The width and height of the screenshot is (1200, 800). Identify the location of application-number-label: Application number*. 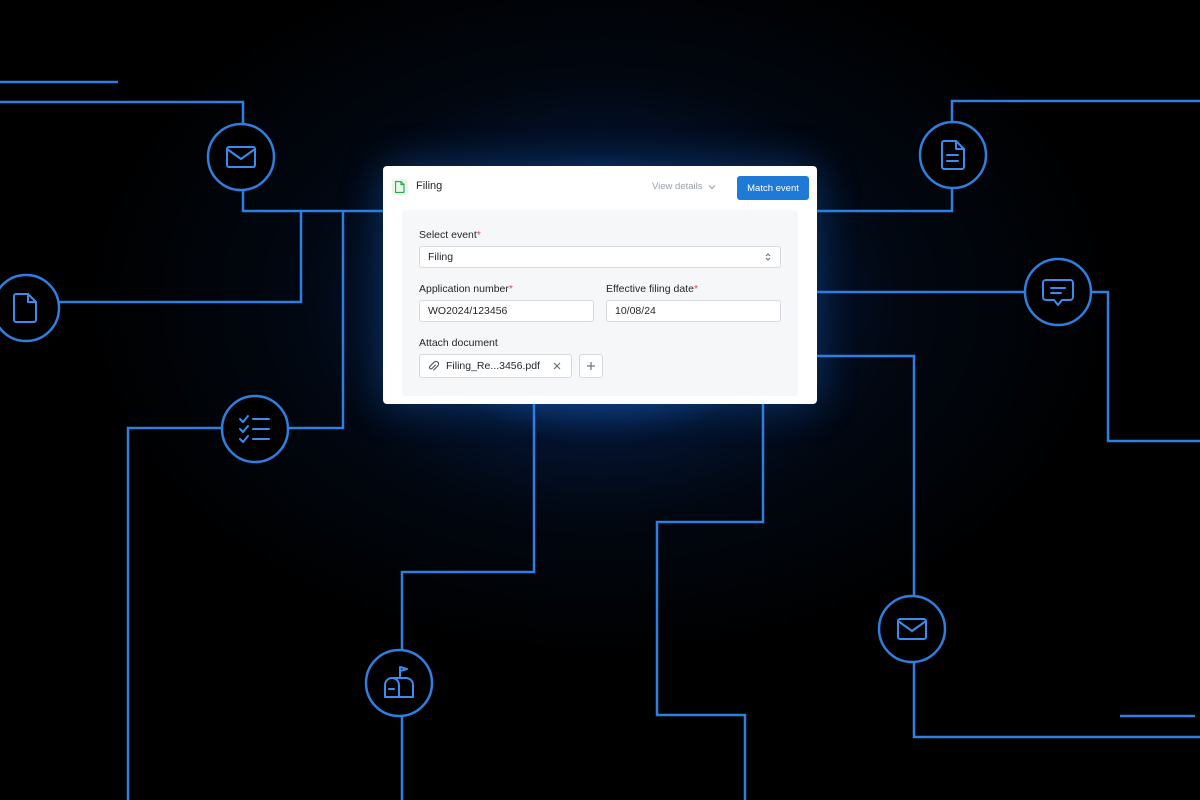
(466, 289).